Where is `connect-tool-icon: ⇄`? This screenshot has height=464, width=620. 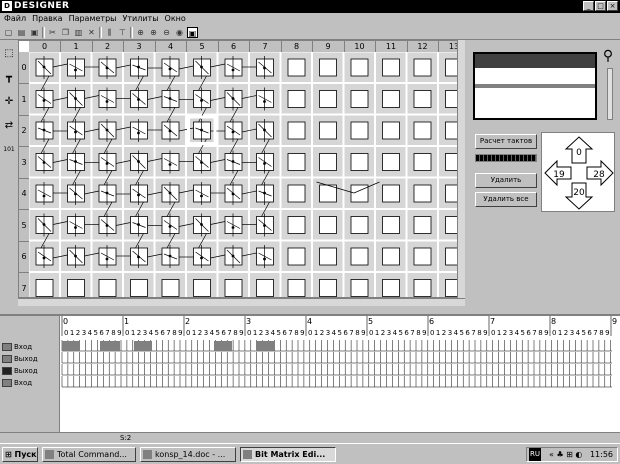
connect-tool-icon: ⇄ is located at coordinates (9, 126).